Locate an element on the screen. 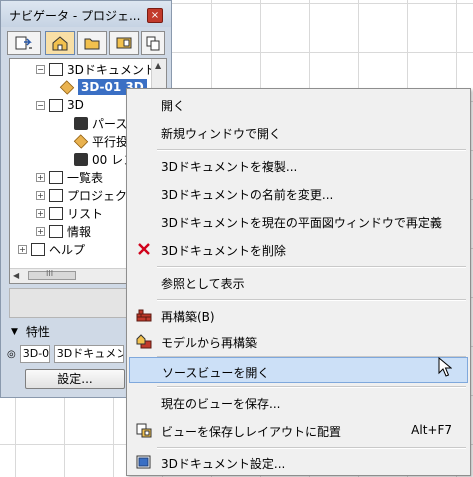 The image size is (473, 477). scroll-up-icon: ▲ is located at coordinates (158, 65).